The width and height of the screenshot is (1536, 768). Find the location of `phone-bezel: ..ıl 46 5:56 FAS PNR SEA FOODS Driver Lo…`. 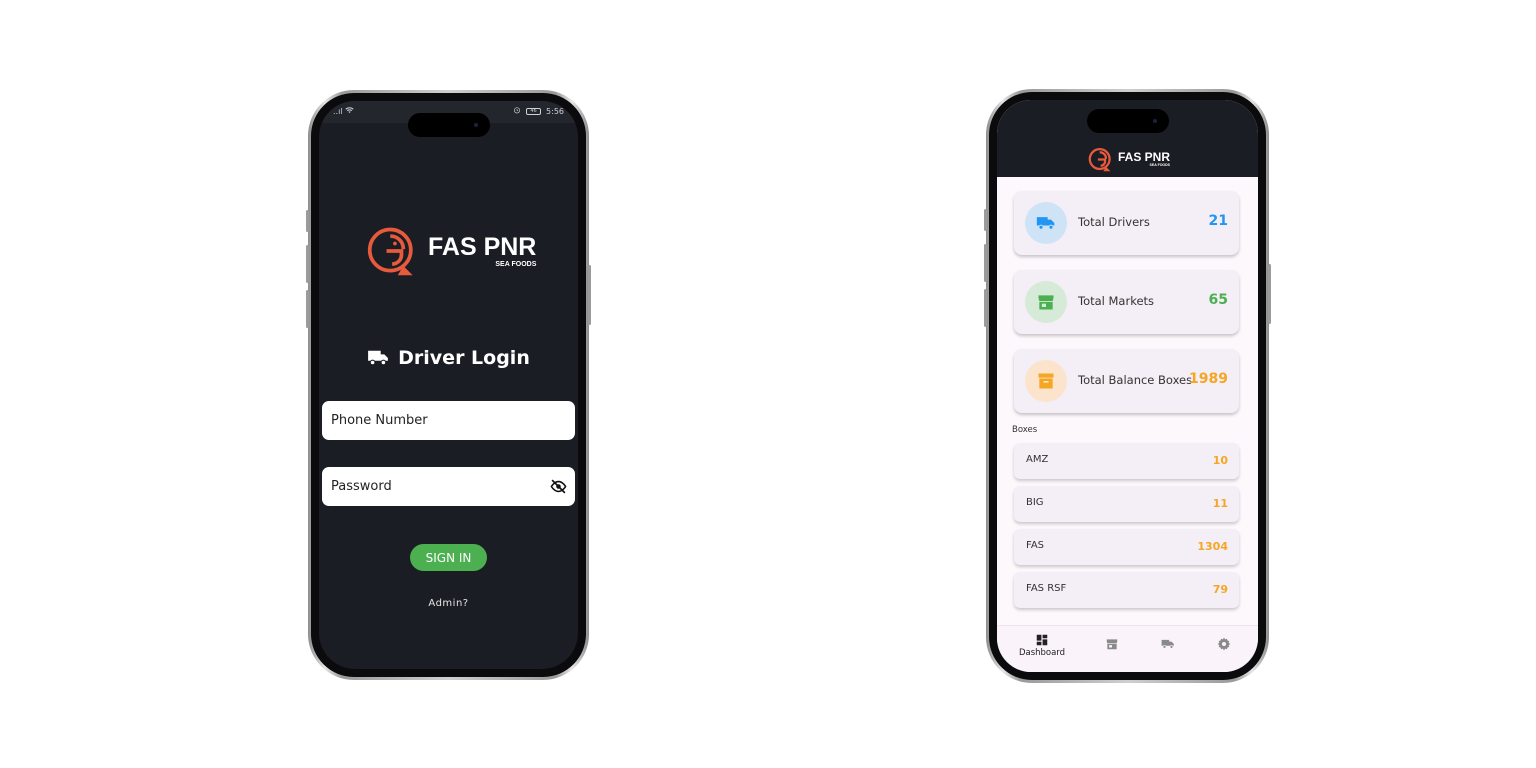

phone-bezel: ..ıl 46 5:56 FAS PNR SEA FOODS Driver Lo… is located at coordinates (448, 385).